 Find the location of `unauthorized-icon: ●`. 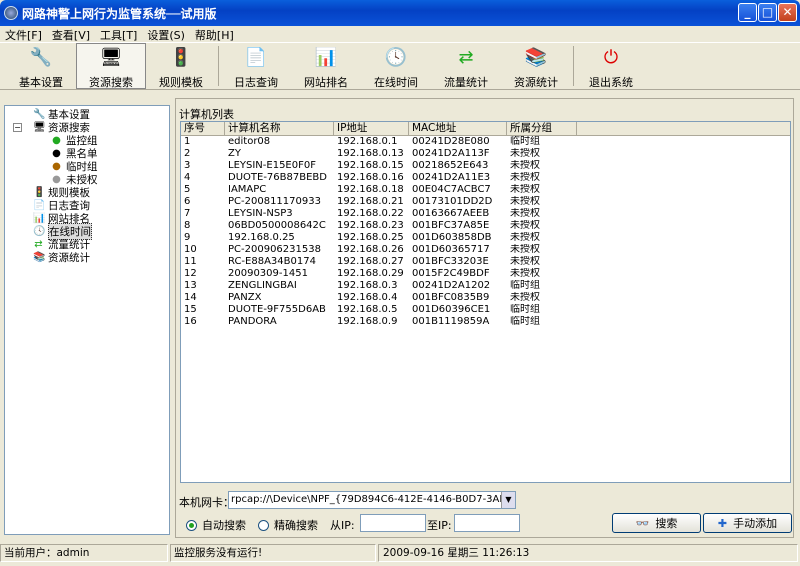

unauthorized-icon: ● is located at coordinates (56, 179).